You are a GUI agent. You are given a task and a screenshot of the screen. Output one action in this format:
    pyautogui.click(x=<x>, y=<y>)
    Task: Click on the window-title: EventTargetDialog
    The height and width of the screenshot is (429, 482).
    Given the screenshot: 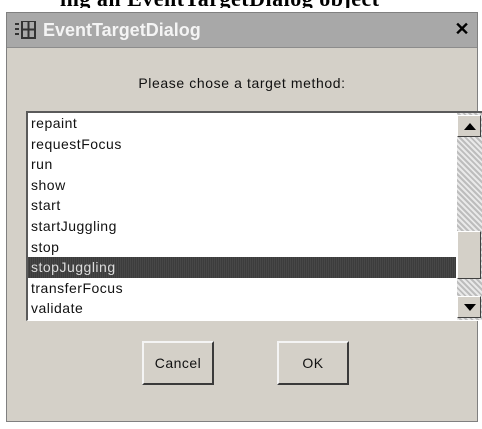 What is the action you would take?
    pyautogui.click(x=122, y=30)
    